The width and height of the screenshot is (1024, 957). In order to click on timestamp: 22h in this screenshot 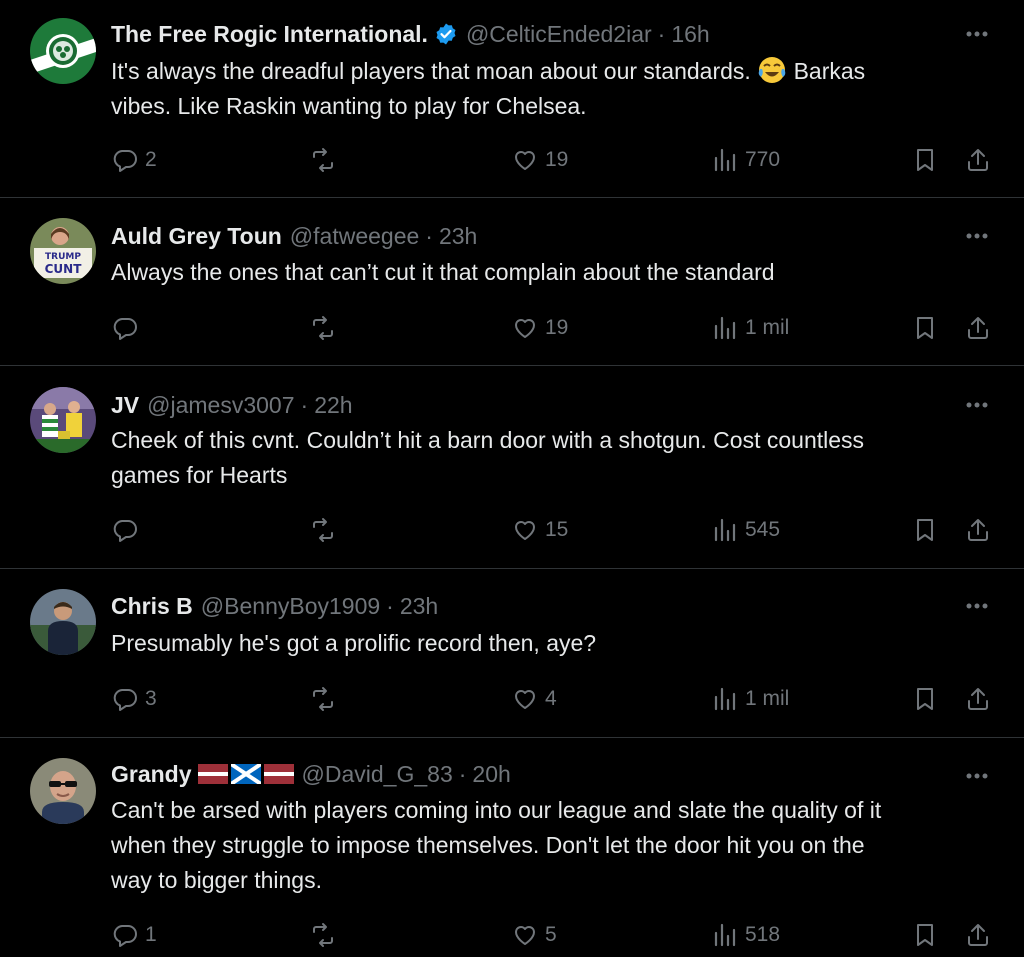, I will do `click(333, 405)`.